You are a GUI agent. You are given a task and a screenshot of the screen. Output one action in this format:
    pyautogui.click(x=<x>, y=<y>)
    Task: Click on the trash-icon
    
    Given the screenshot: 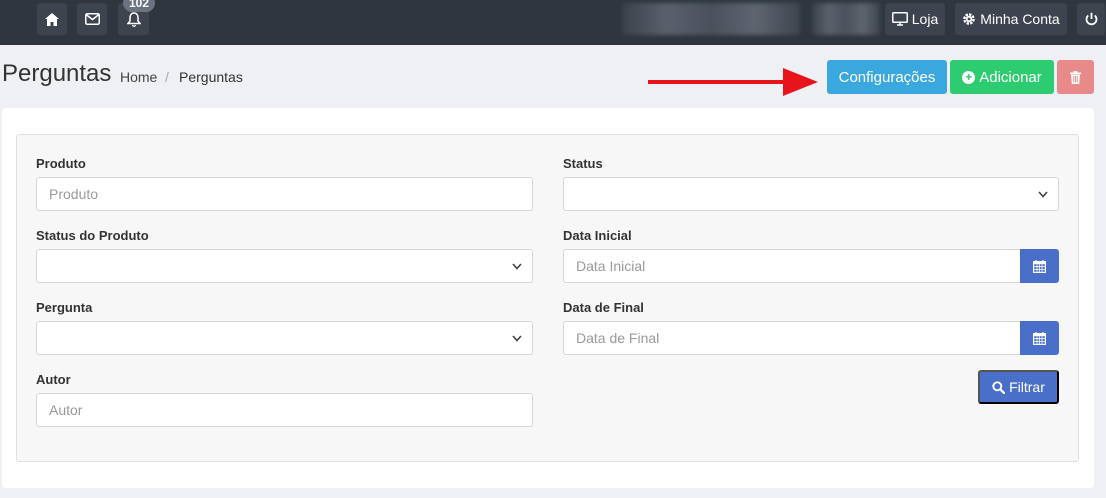 What is the action you would take?
    pyautogui.click(x=1075, y=77)
    